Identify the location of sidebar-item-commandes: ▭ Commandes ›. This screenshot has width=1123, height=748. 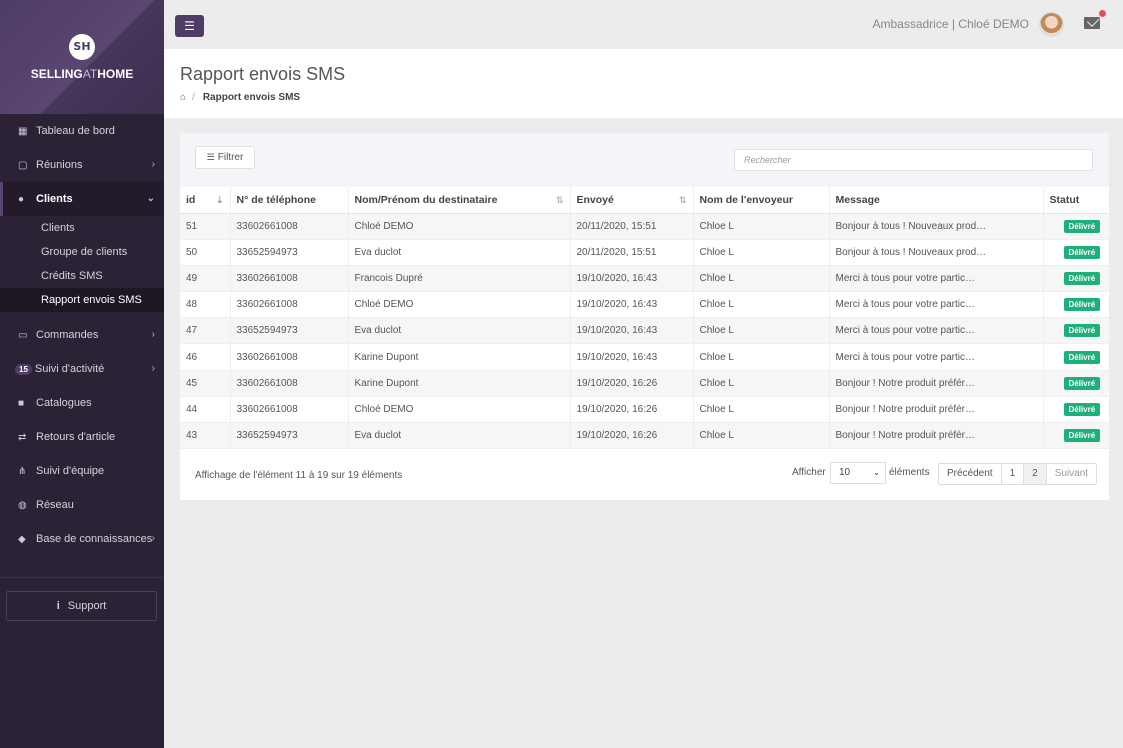
(82, 335).